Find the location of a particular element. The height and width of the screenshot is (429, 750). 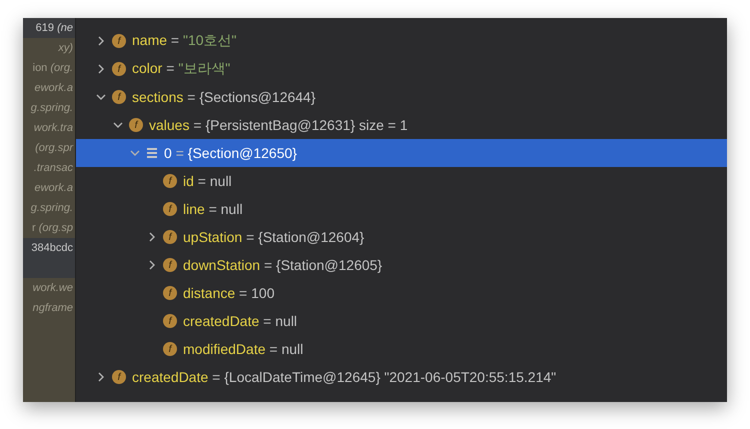

variable-row: f createdDate = null is located at coordinates (401, 321).